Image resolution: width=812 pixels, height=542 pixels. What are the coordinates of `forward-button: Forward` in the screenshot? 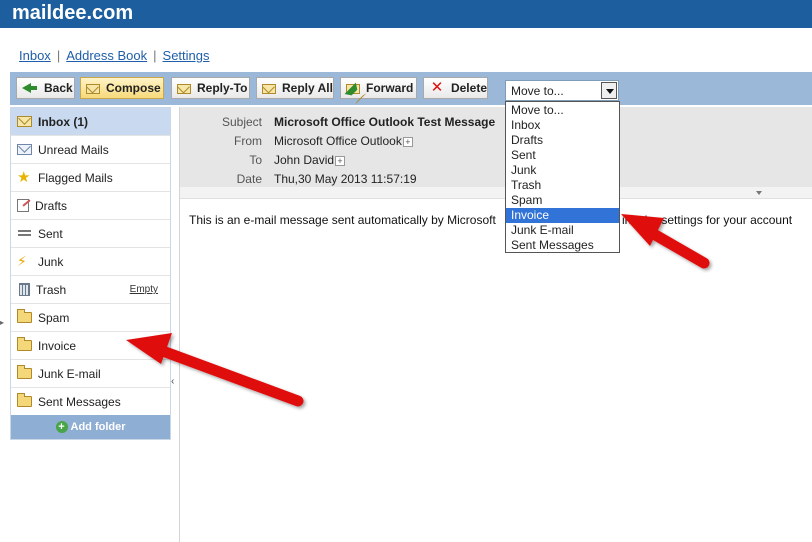 It's located at (378, 88).